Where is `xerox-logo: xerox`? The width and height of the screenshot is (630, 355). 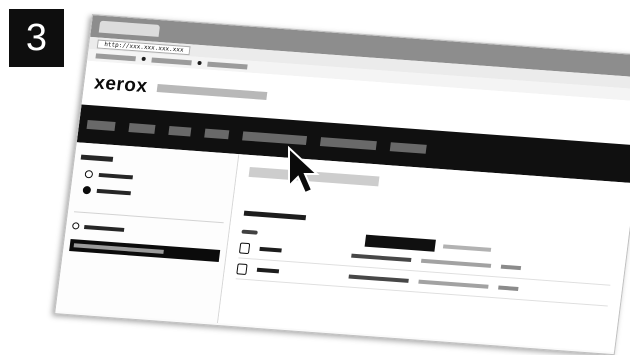 xerox-logo: xerox is located at coordinates (121, 85).